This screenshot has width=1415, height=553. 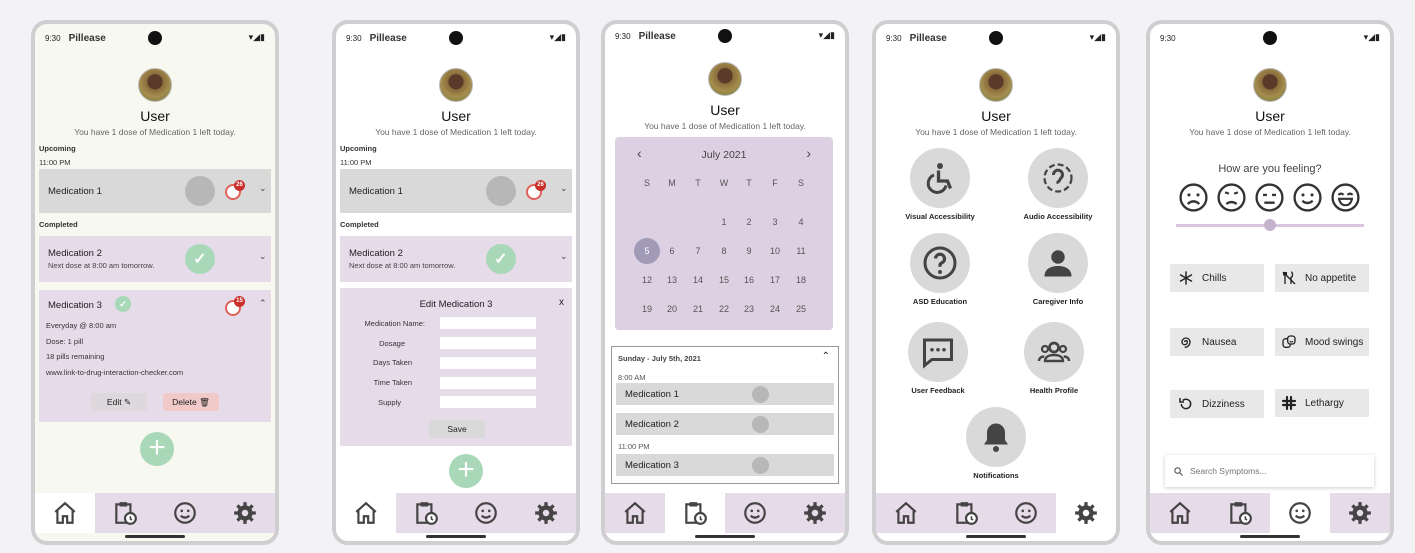 What do you see at coordinates (457, 429) in the screenshot?
I see `save-button: Save` at bounding box center [457, 429].